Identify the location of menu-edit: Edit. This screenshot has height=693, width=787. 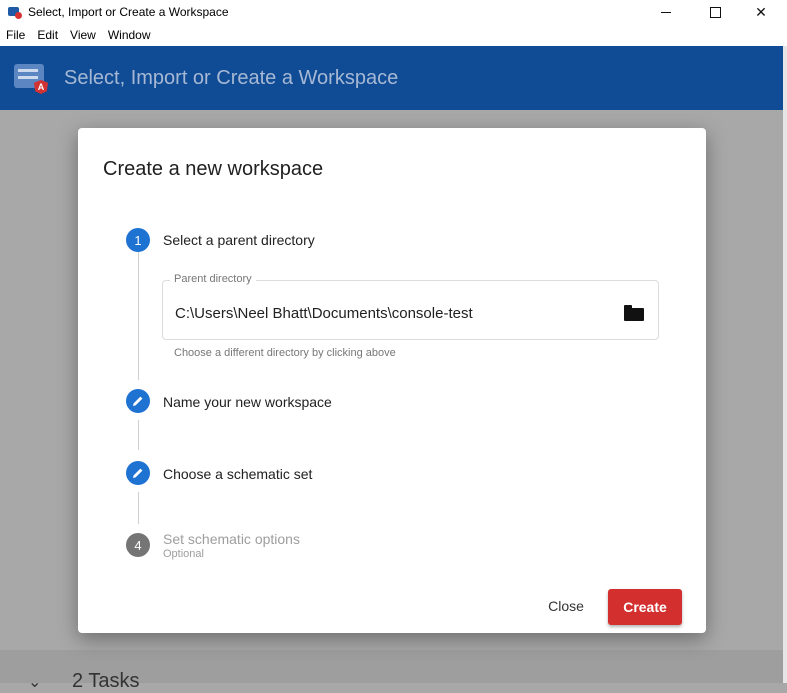
(47, 35).